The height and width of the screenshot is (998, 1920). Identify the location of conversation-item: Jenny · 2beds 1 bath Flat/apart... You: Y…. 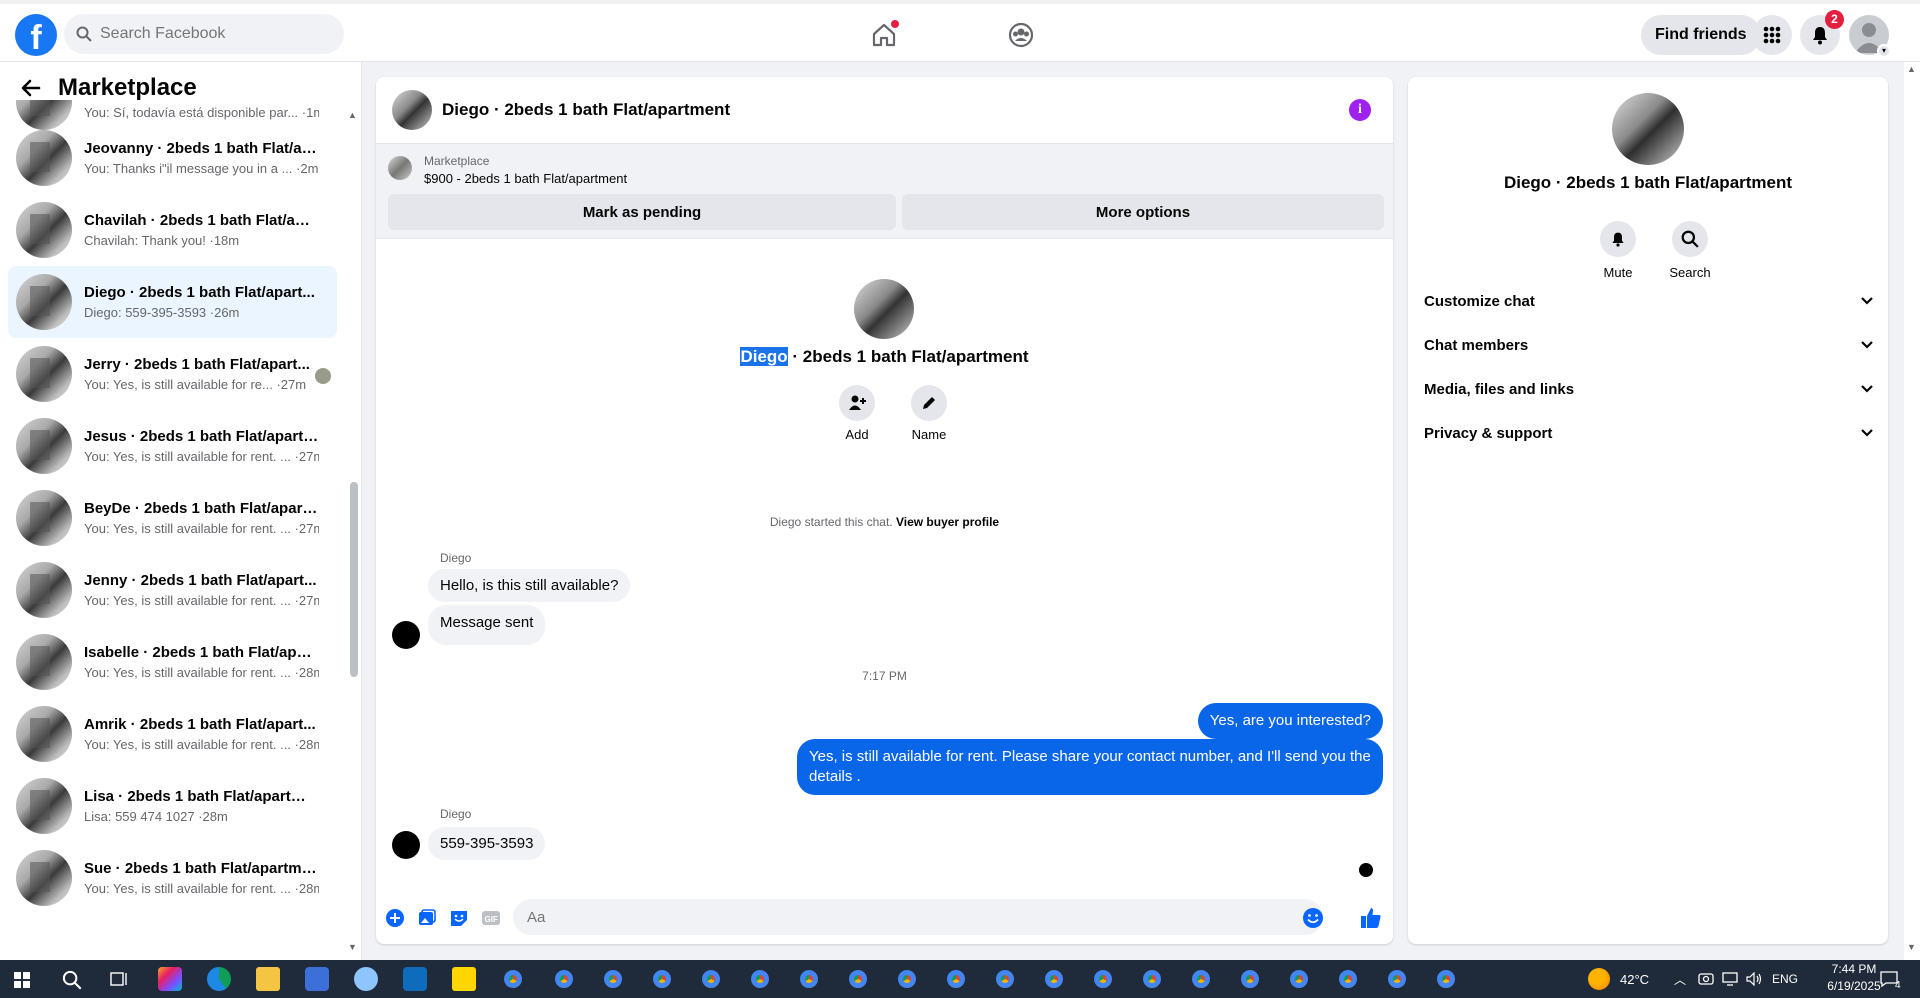
(172, 590).